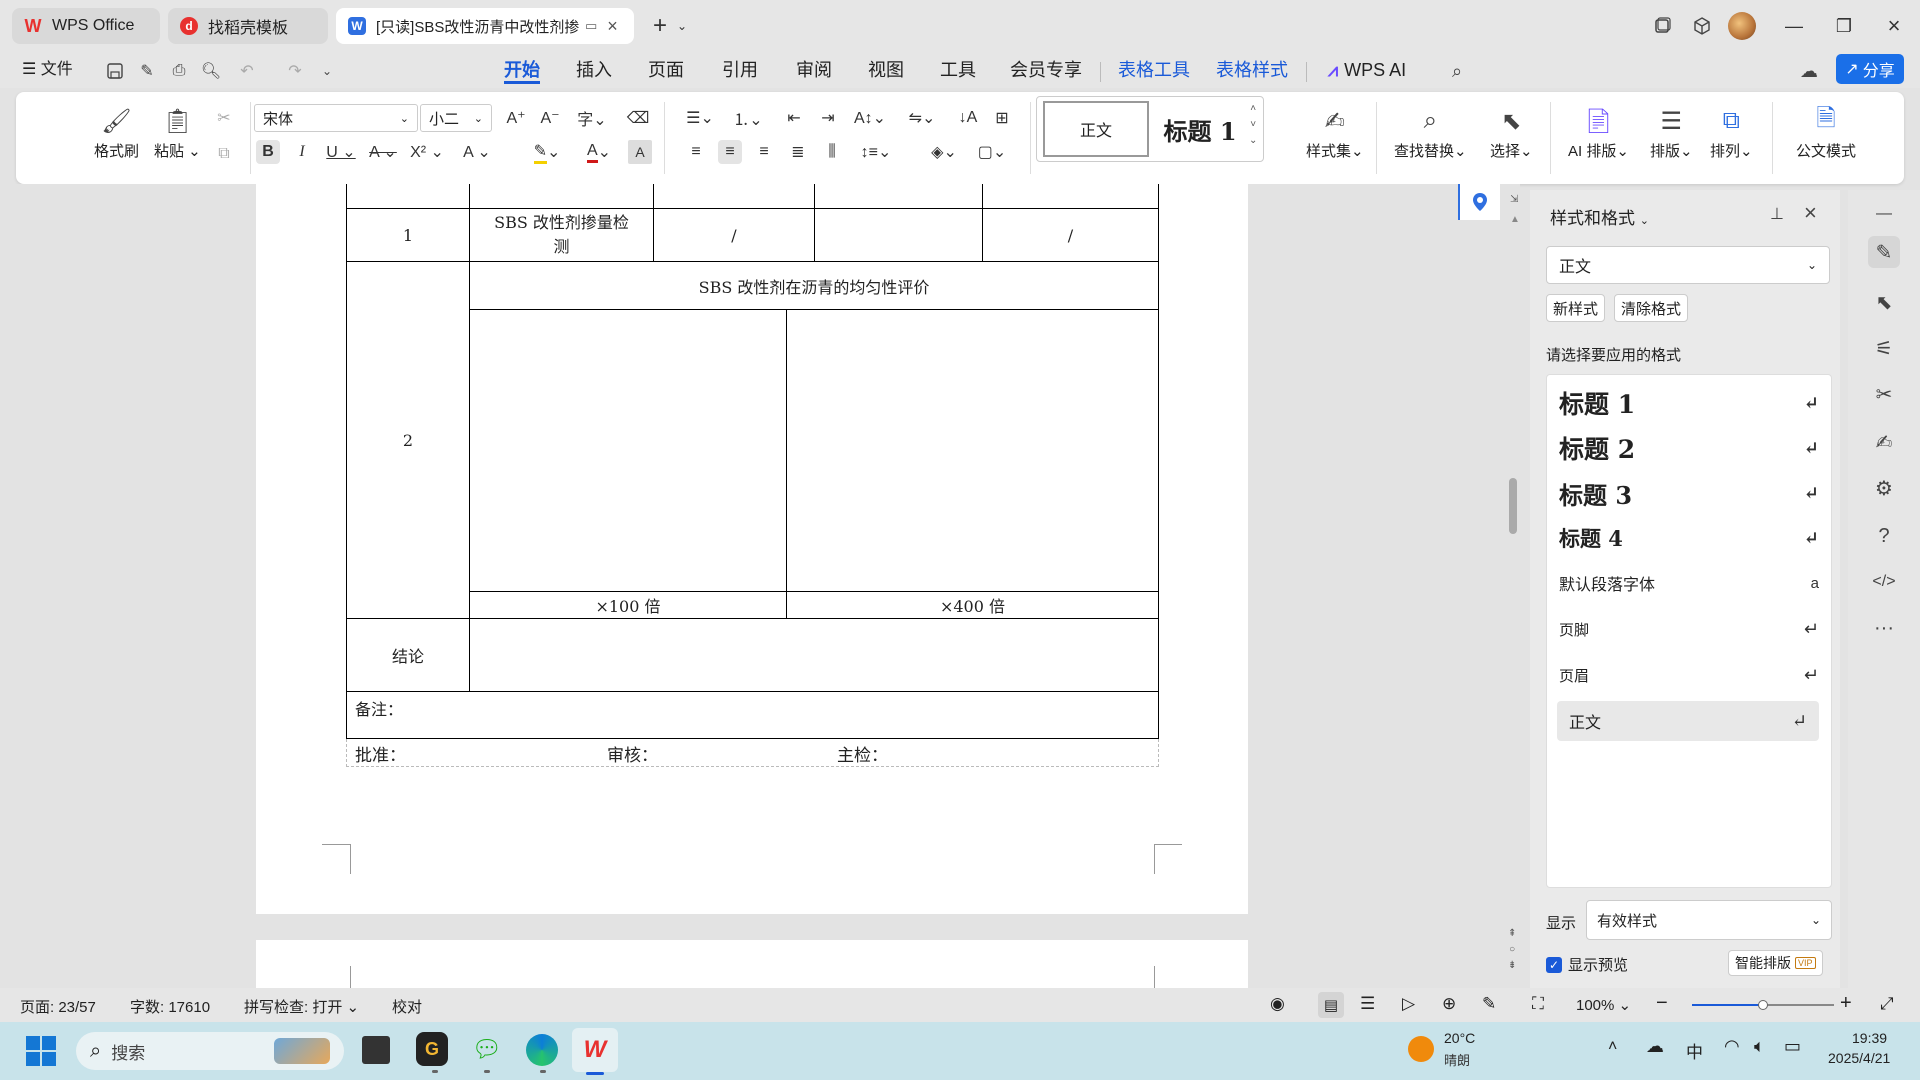 The width and height of the screenshot is (1920, 1080). I want to click on web-view-icon: ⊕, so click(1449, 1004).